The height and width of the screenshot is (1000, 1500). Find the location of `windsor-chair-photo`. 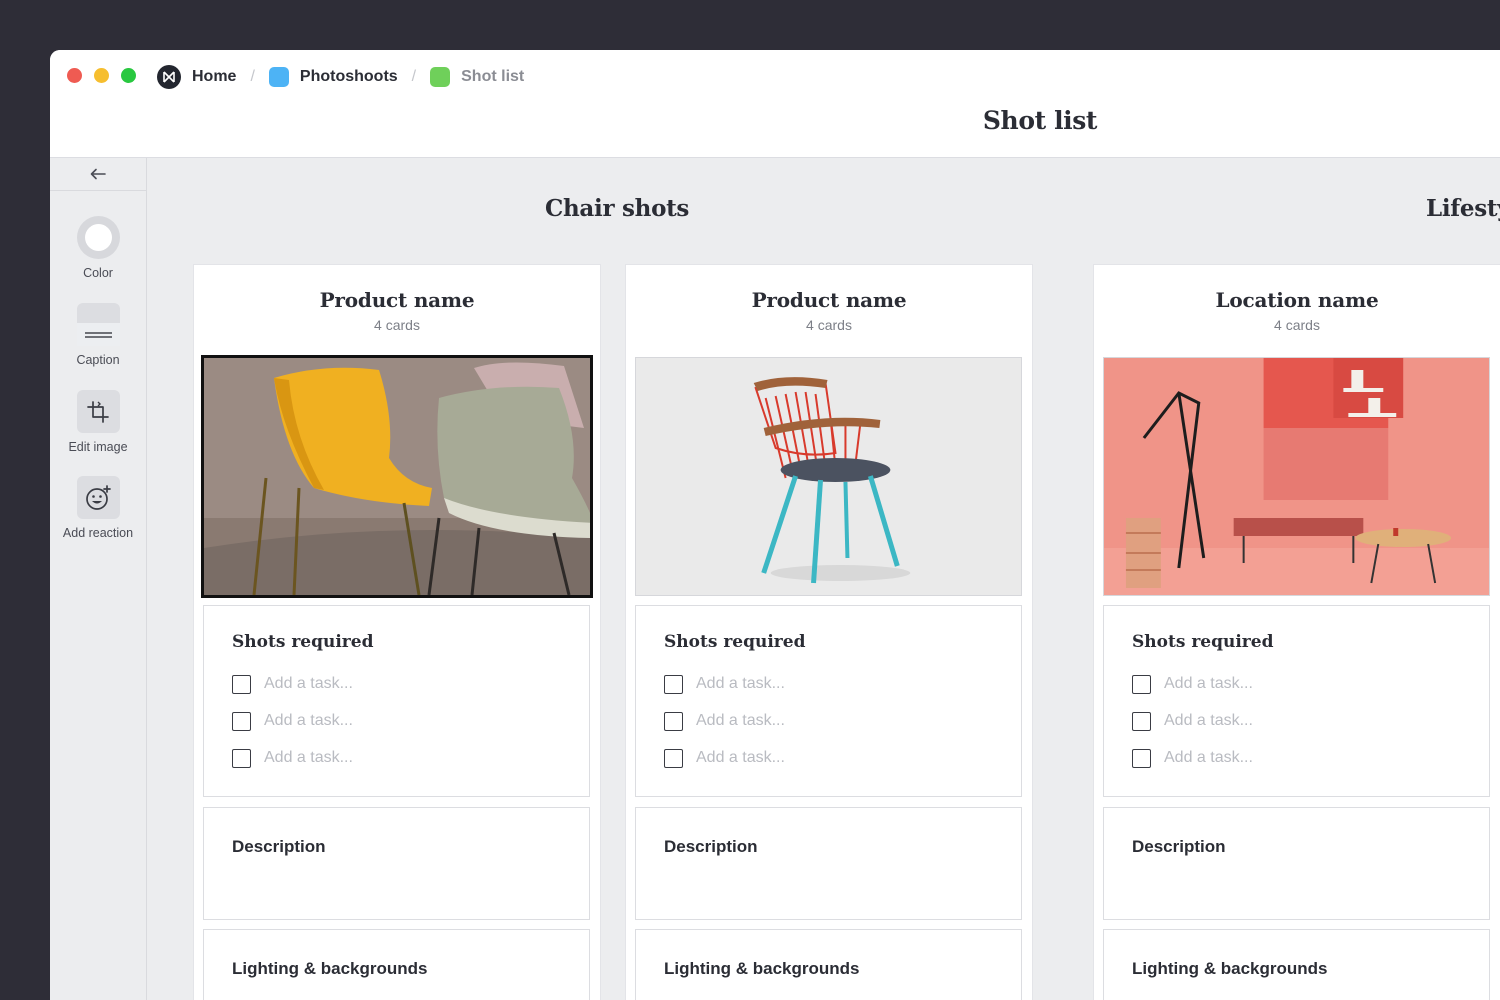

windsor-chair-photo is located at coordinates (828, 476).